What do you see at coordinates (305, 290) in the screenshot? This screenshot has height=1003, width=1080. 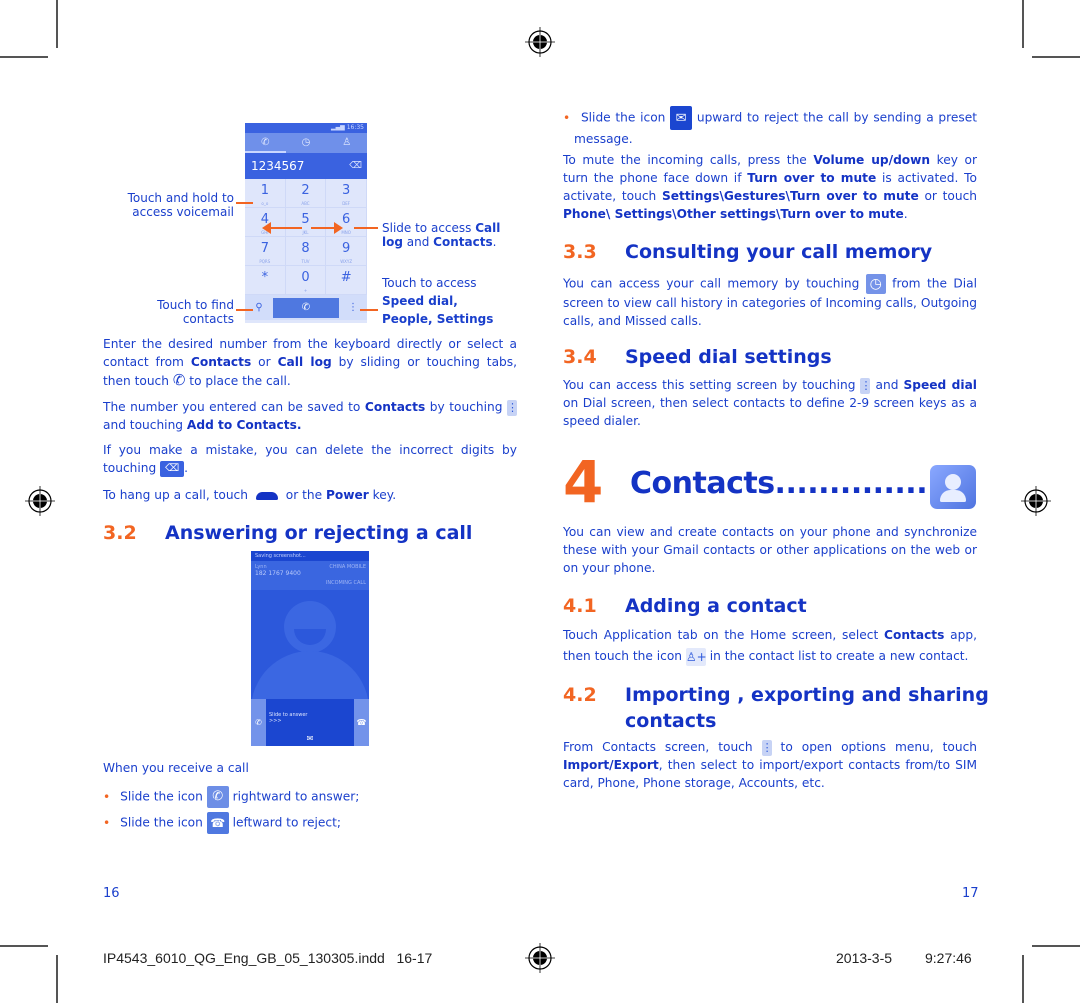 I see `key-letters: +` at bounding box center [305, 290].